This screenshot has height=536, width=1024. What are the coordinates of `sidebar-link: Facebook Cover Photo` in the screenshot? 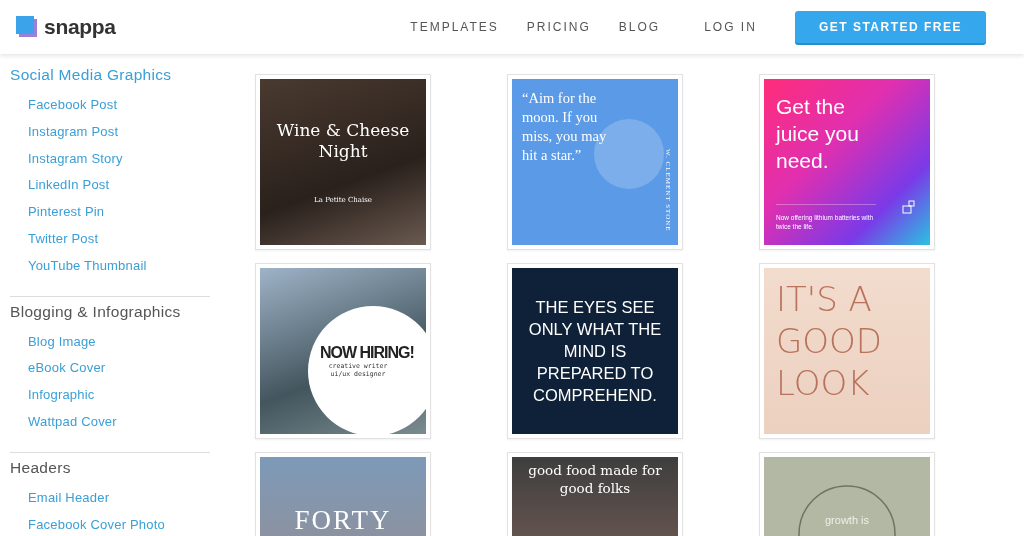 It's located at (119, 523).